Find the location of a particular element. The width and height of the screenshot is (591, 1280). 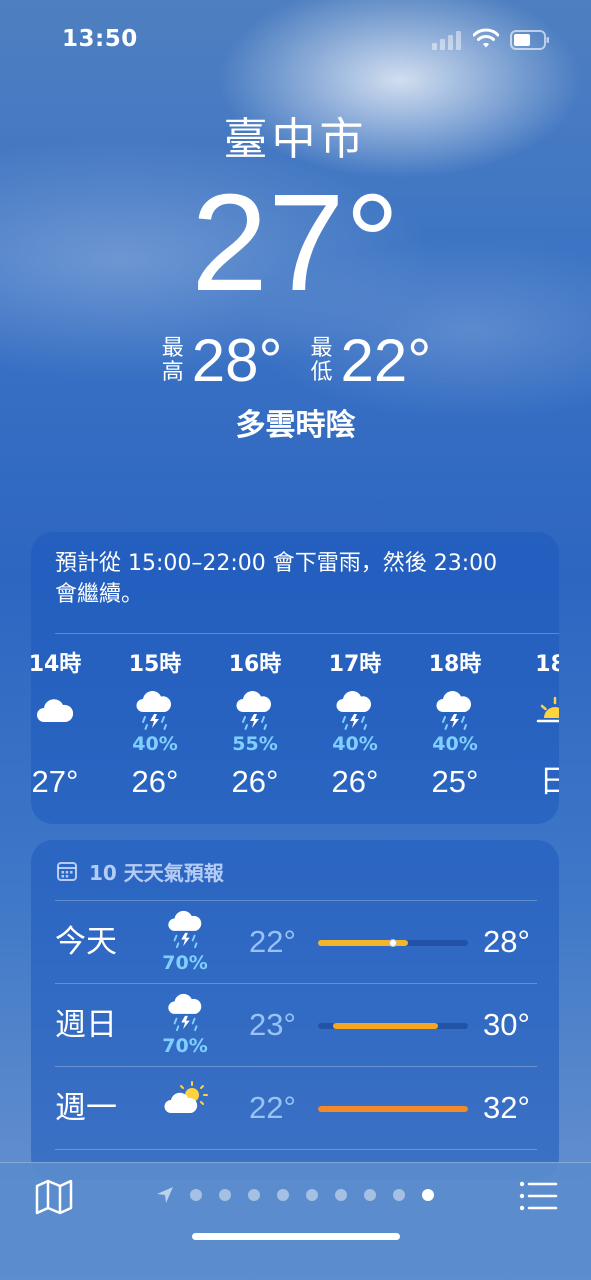

day-row: 週一 22° 32° is located at coordinates (295, 1108).